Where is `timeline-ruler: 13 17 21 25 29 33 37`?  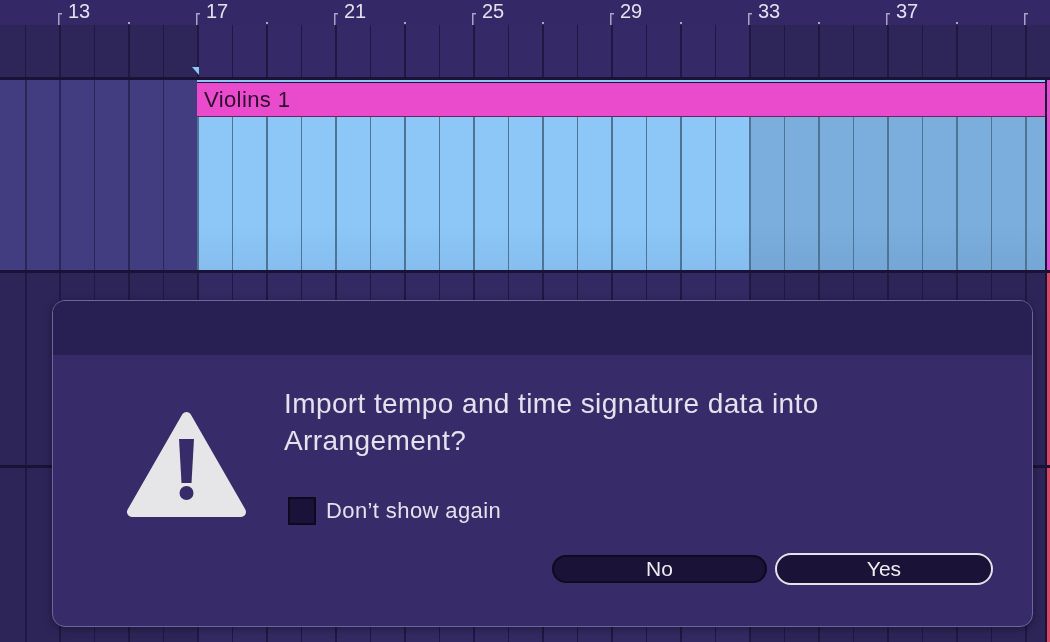 timeline-ruler: 13 17 21 25 29 33 37 is located at coordinates (525, 38).